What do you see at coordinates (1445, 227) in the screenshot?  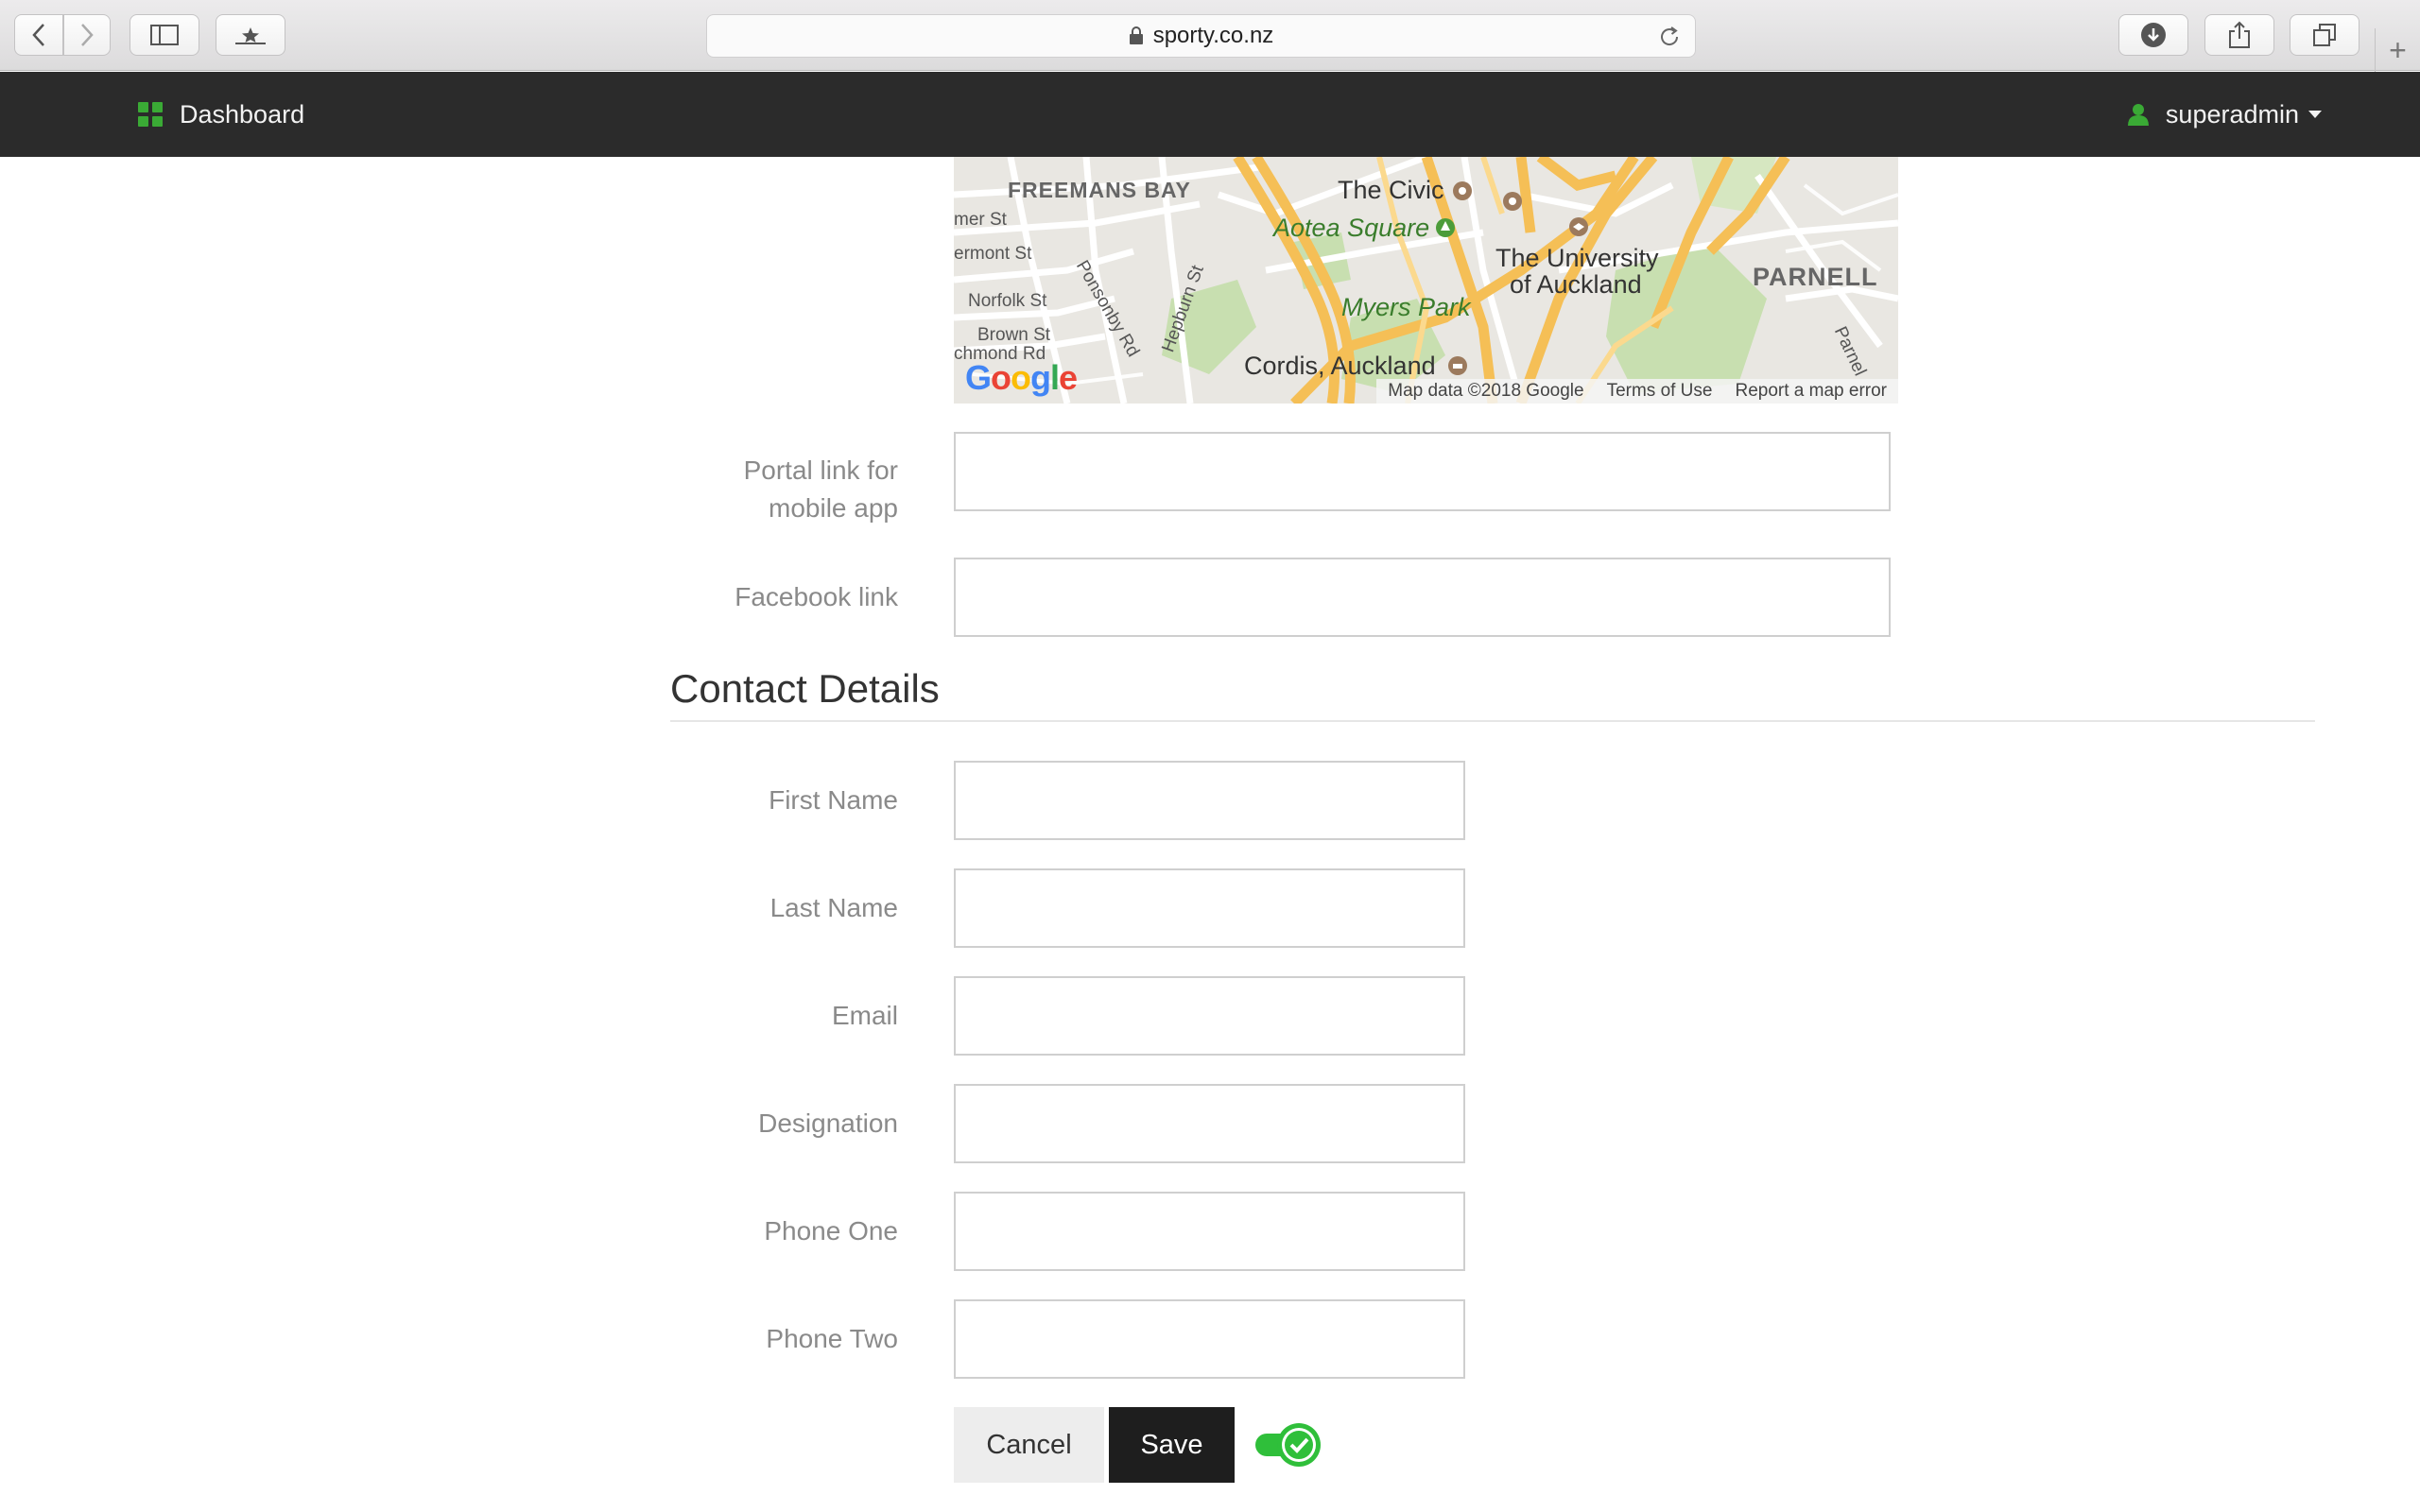 I see `park-icon` at bounding box center [1445, 227].